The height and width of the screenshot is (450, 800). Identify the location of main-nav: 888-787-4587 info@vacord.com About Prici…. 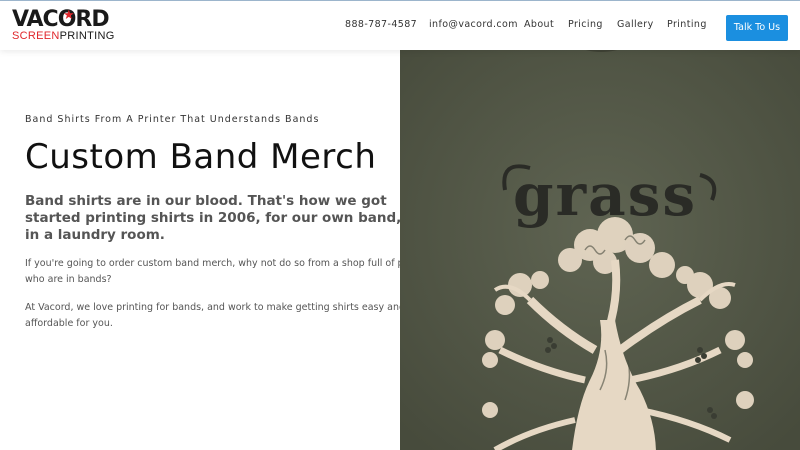
(400, 26).